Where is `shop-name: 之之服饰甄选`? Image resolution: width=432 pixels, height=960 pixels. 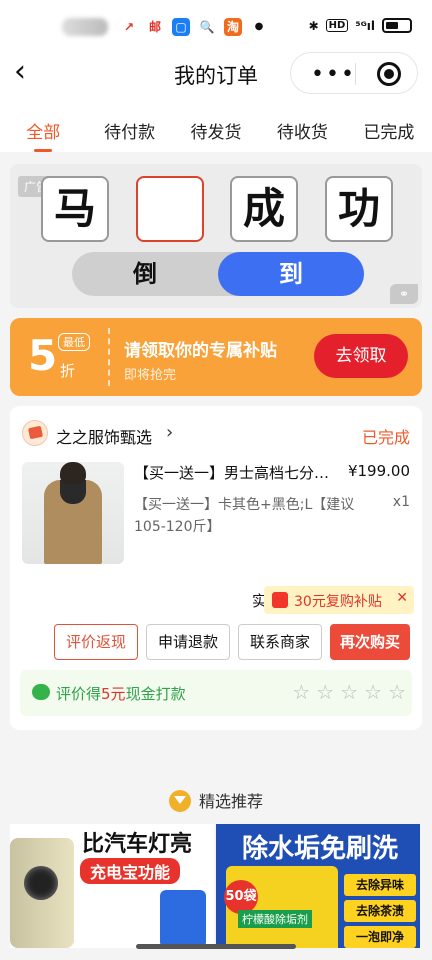
shop-name: 之之服饰甄选 is located at coordinates (104, 436).